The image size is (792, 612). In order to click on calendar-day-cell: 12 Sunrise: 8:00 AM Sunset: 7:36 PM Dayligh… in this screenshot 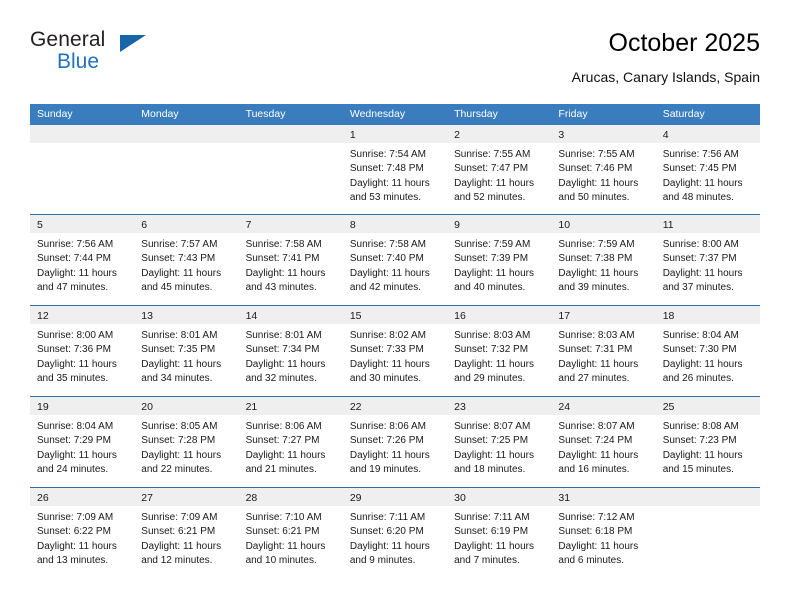, I will do `click(82, 351)`.